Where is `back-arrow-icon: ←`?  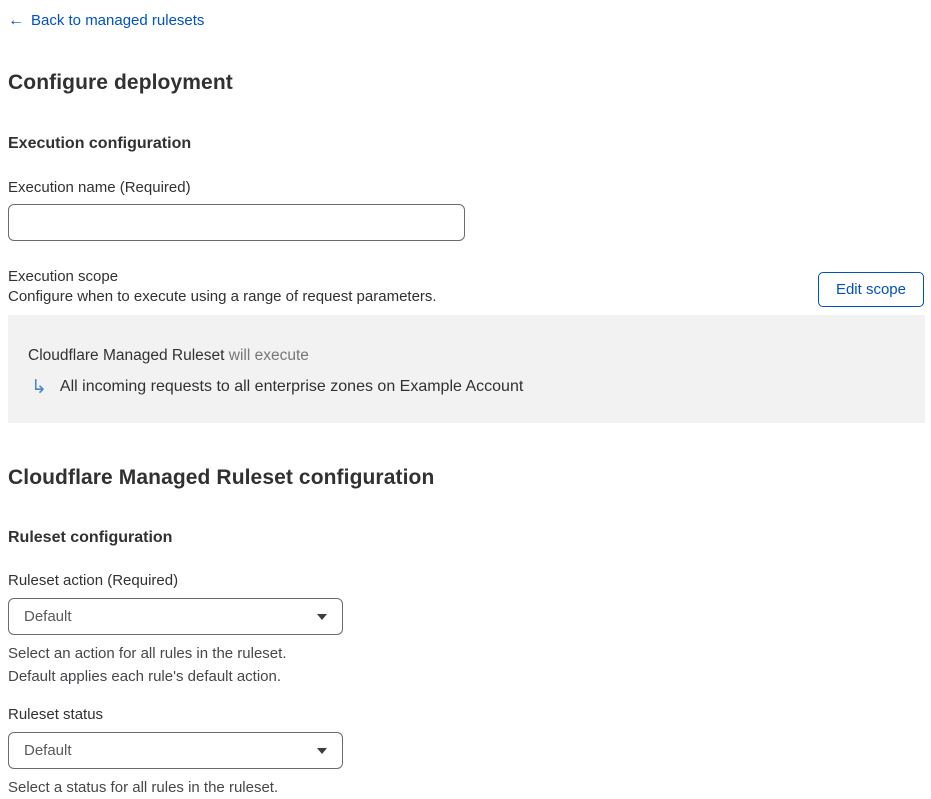 back-arrow-icon: ← is located at coordinates (16, 20).